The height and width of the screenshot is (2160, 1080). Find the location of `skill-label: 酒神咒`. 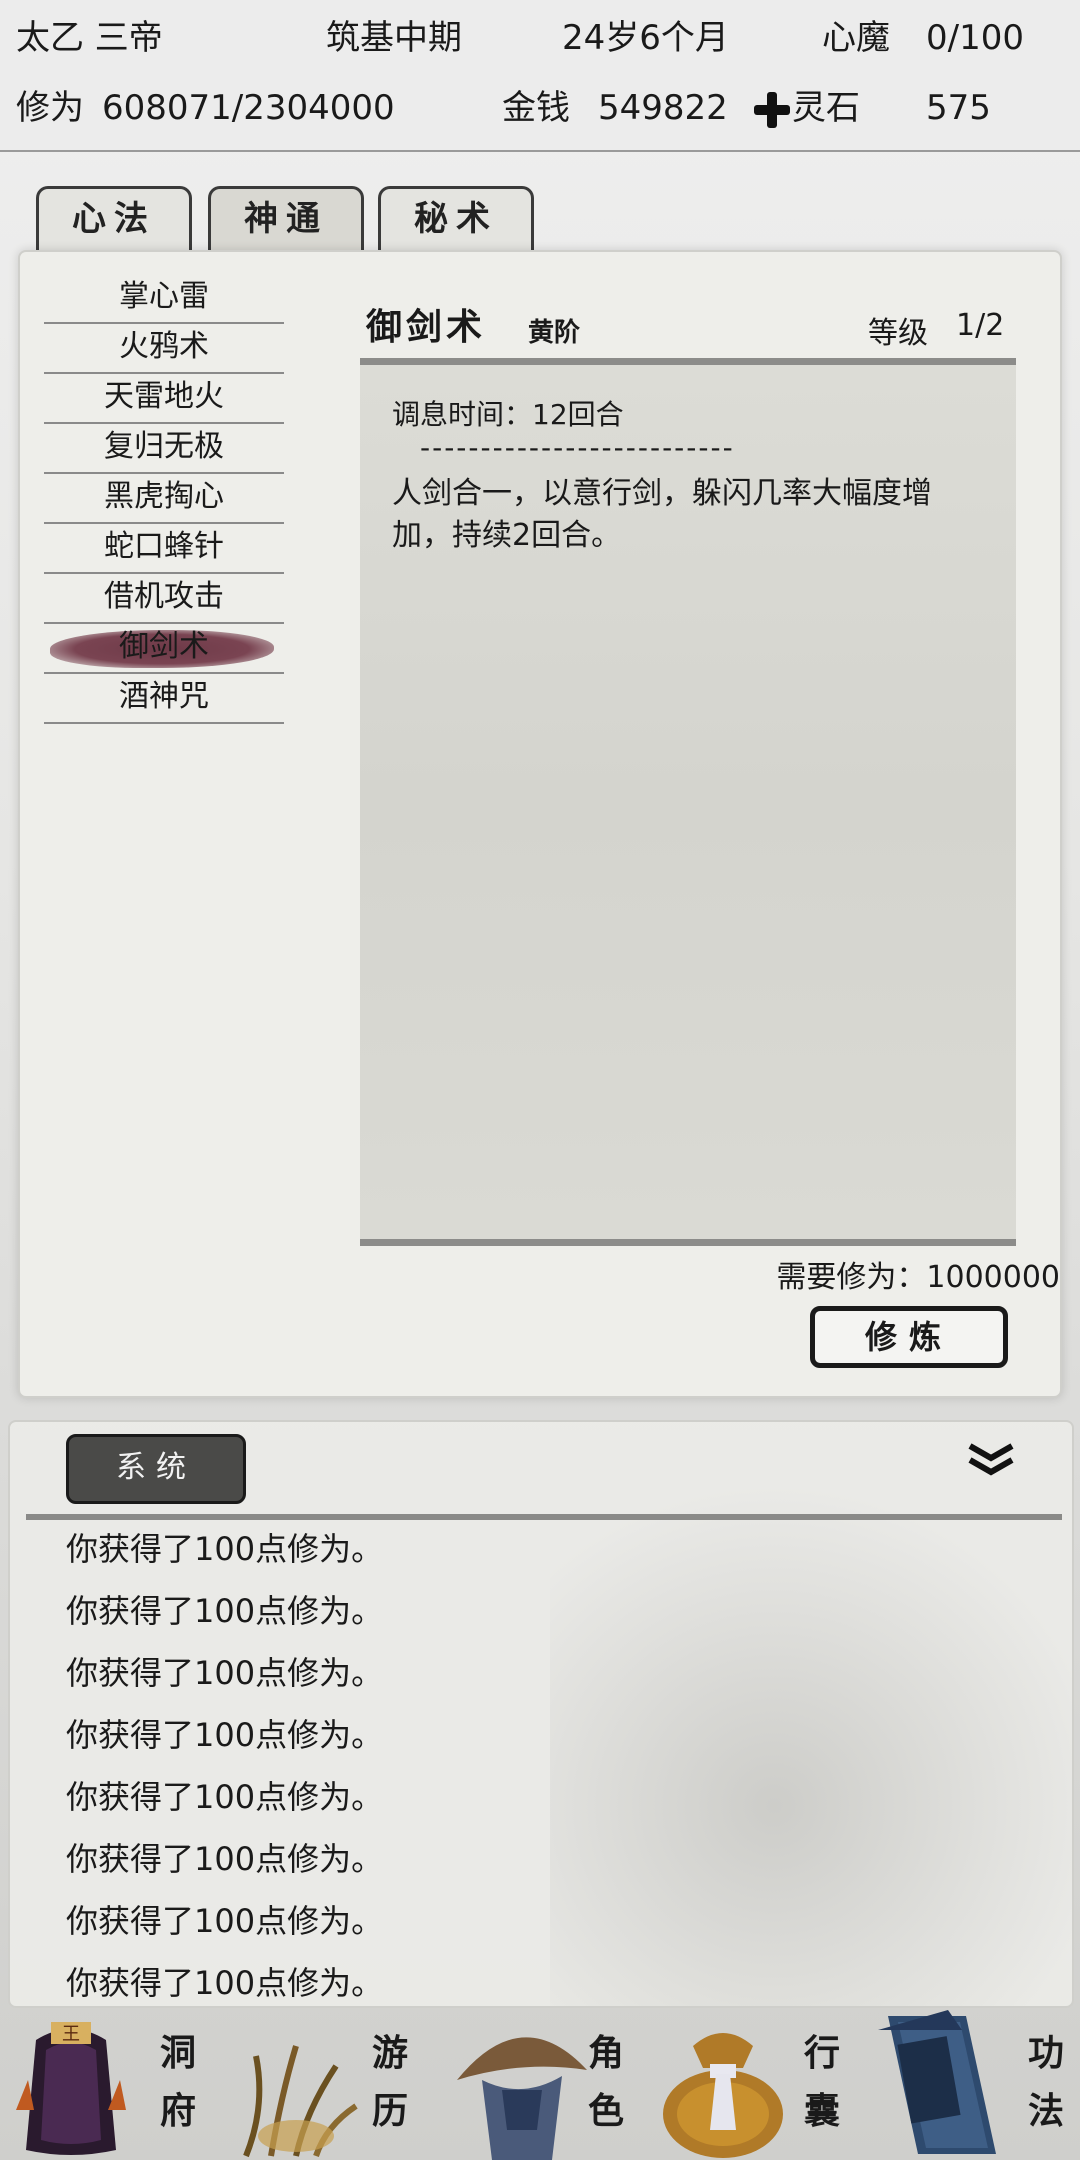

skill-label: 酒神咒 is located at coordinates (164, 696).